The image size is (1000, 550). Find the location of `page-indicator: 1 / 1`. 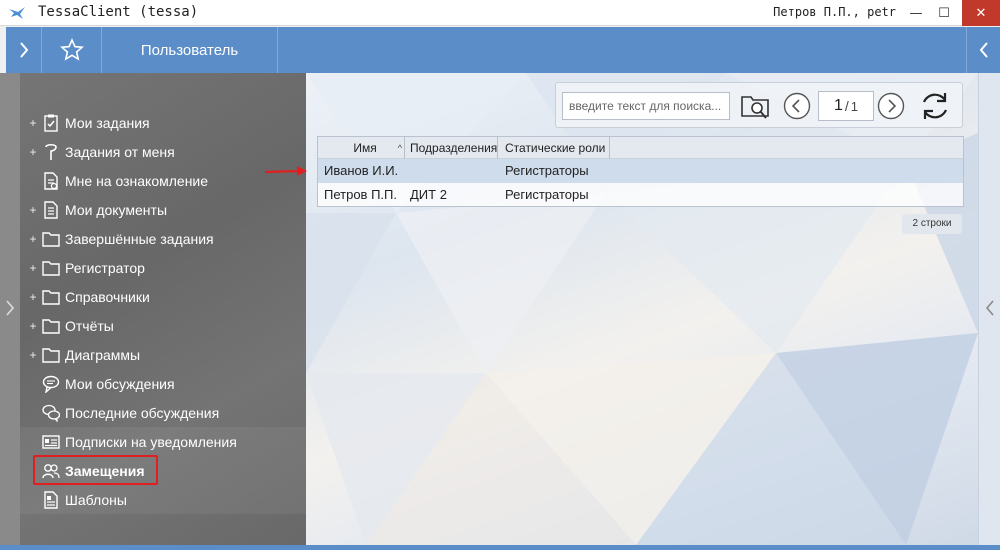

page-indicator: 1 / 1 is located at coordinates (846, 106).